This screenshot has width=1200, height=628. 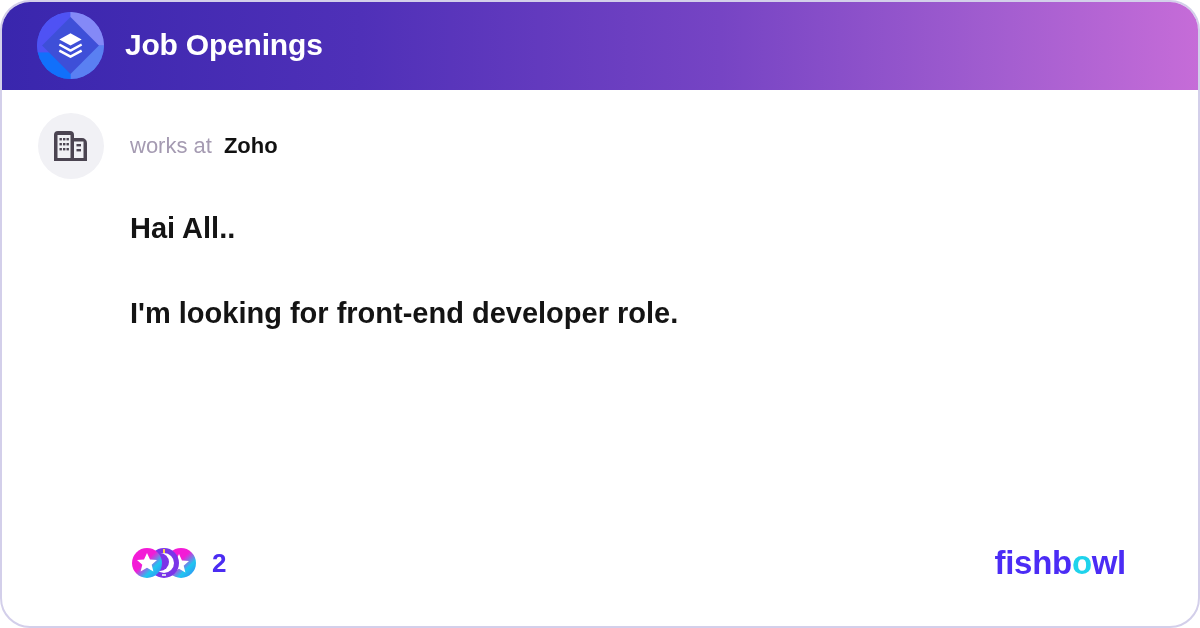 What do you see at coordinates (224, 45) in the screenshot?
I see `page-title: Job Openings` at bounding box center [224, 45].